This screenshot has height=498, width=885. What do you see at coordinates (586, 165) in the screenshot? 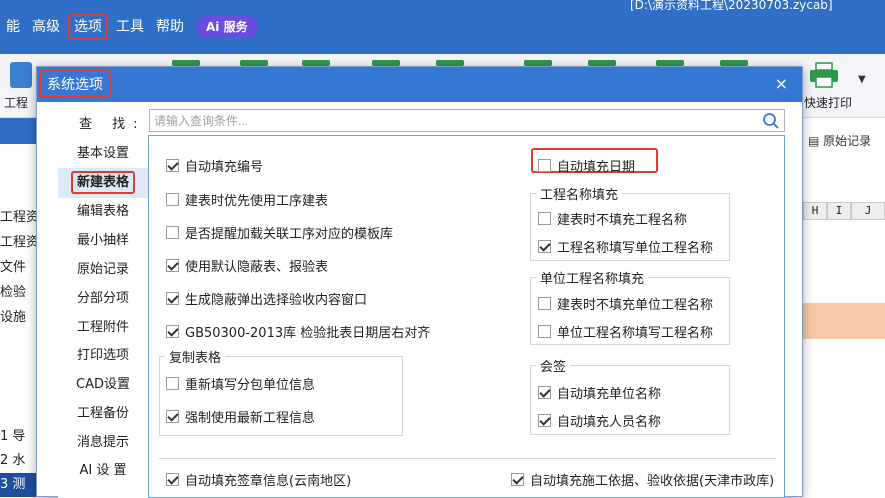
I see `auto-fill-date-checkbox: 自动填充日期` at bounding box center [586, 165].